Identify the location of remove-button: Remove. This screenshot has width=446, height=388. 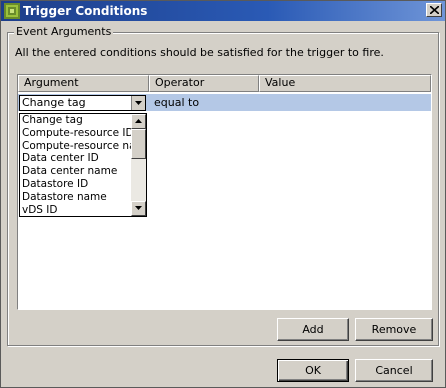
(394, 329).